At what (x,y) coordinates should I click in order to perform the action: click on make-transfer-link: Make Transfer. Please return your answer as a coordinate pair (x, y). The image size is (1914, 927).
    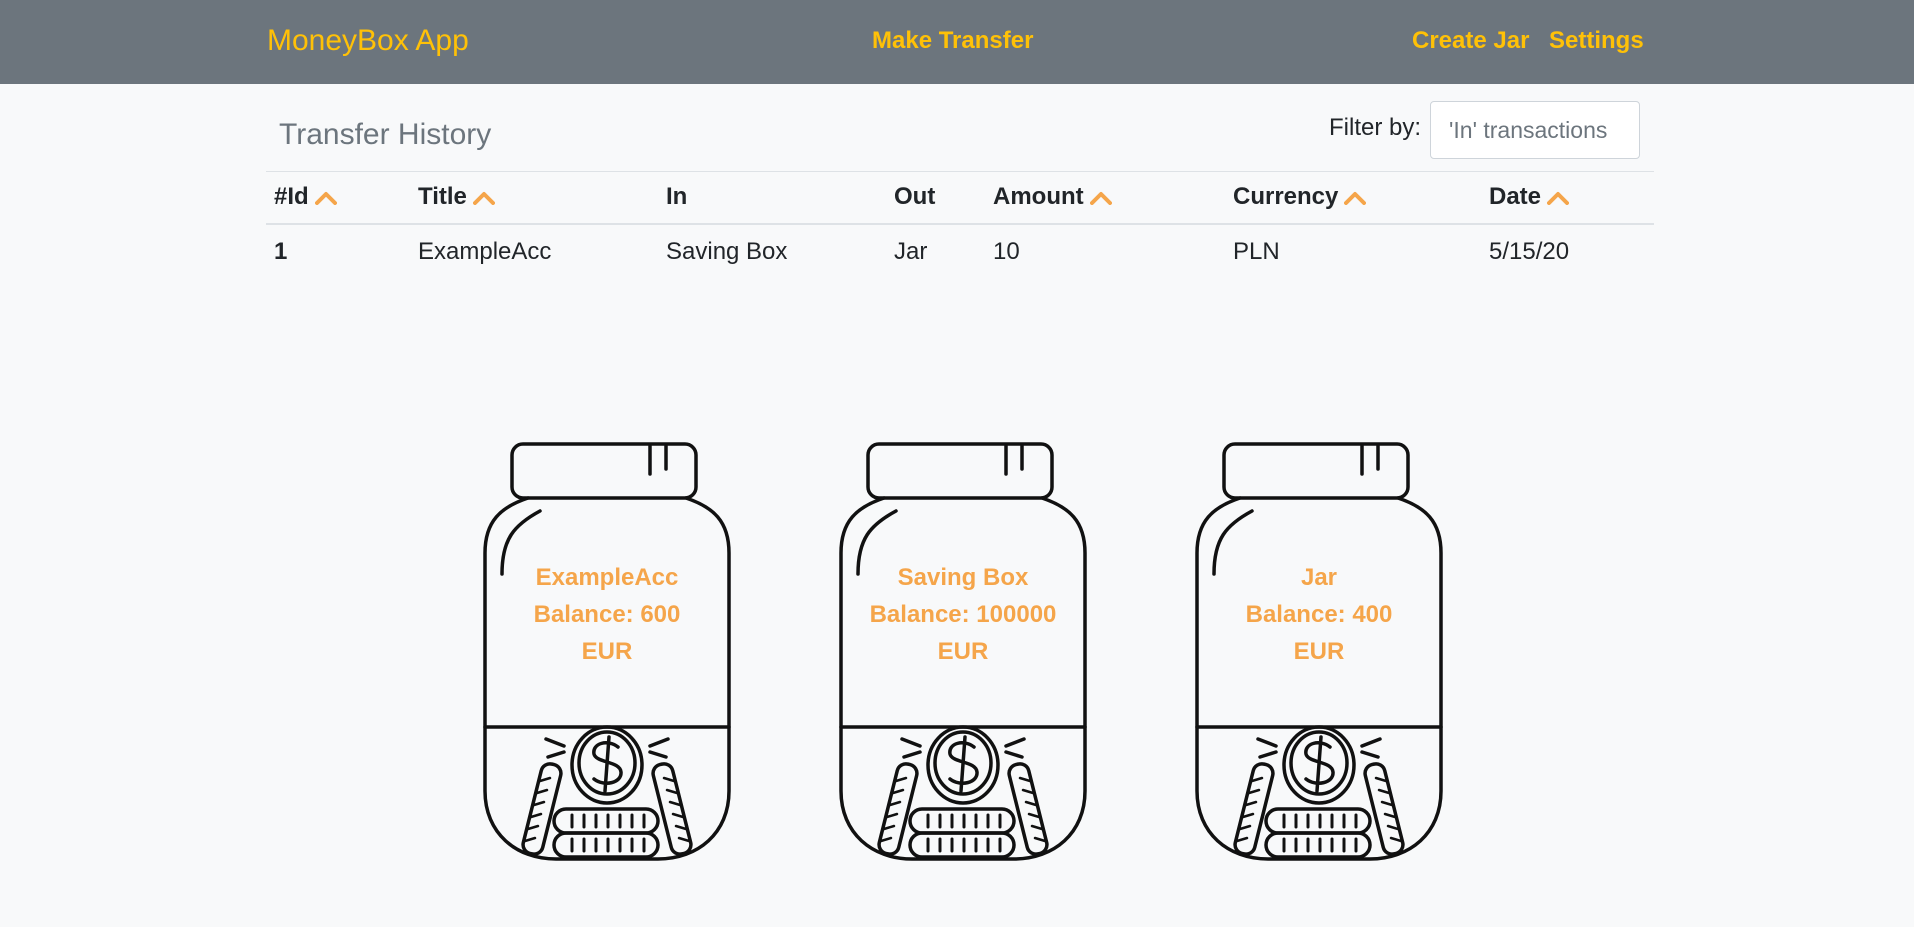
    Looking at the image, I should click on (952, 41).